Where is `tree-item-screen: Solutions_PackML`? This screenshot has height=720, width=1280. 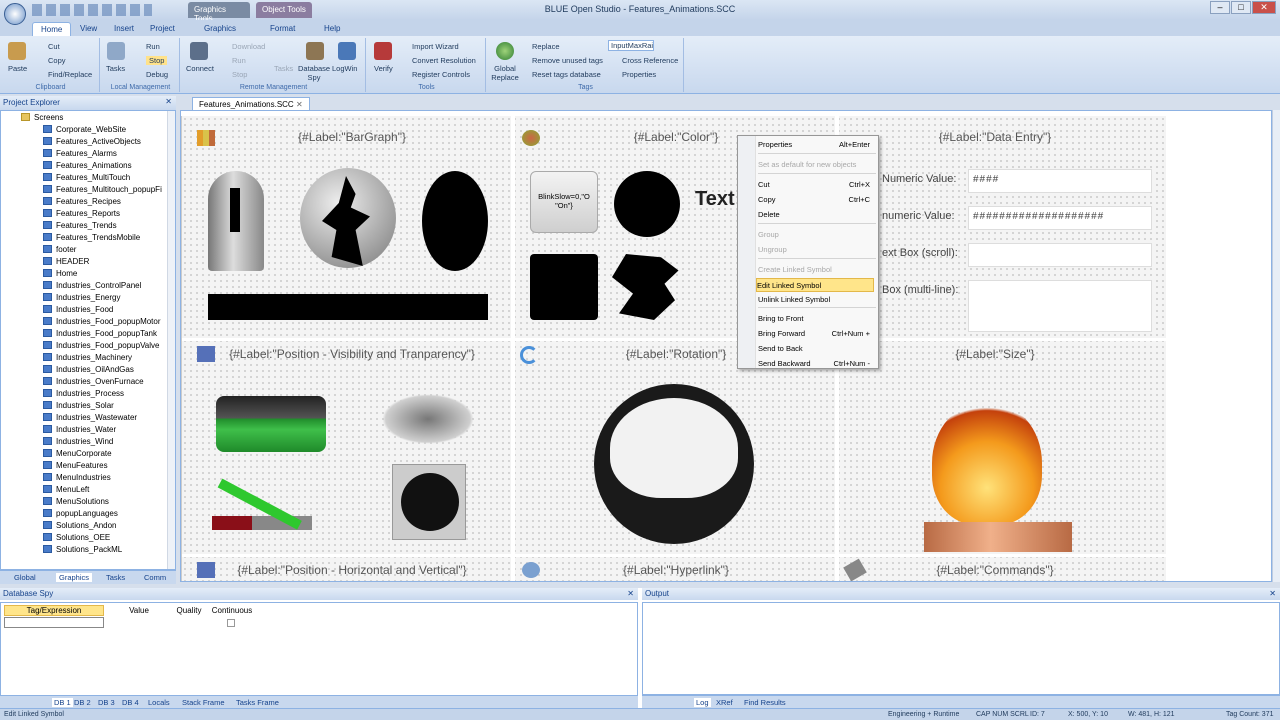
tree-item-screen: Solutions_PackML is located at coordinates (82, 551).